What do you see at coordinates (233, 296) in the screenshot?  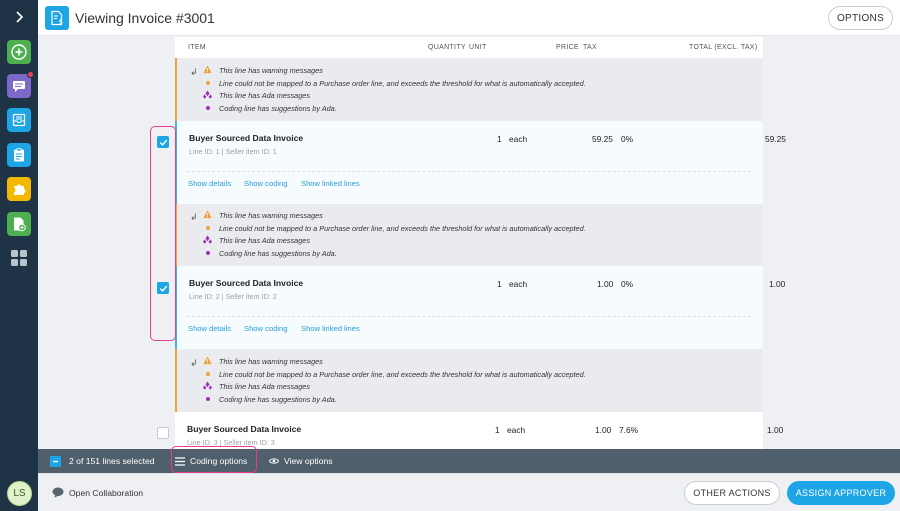 I see `item-meta: Line ID: 2 | Seller item ID: 2` at bounding box center [233, 296].